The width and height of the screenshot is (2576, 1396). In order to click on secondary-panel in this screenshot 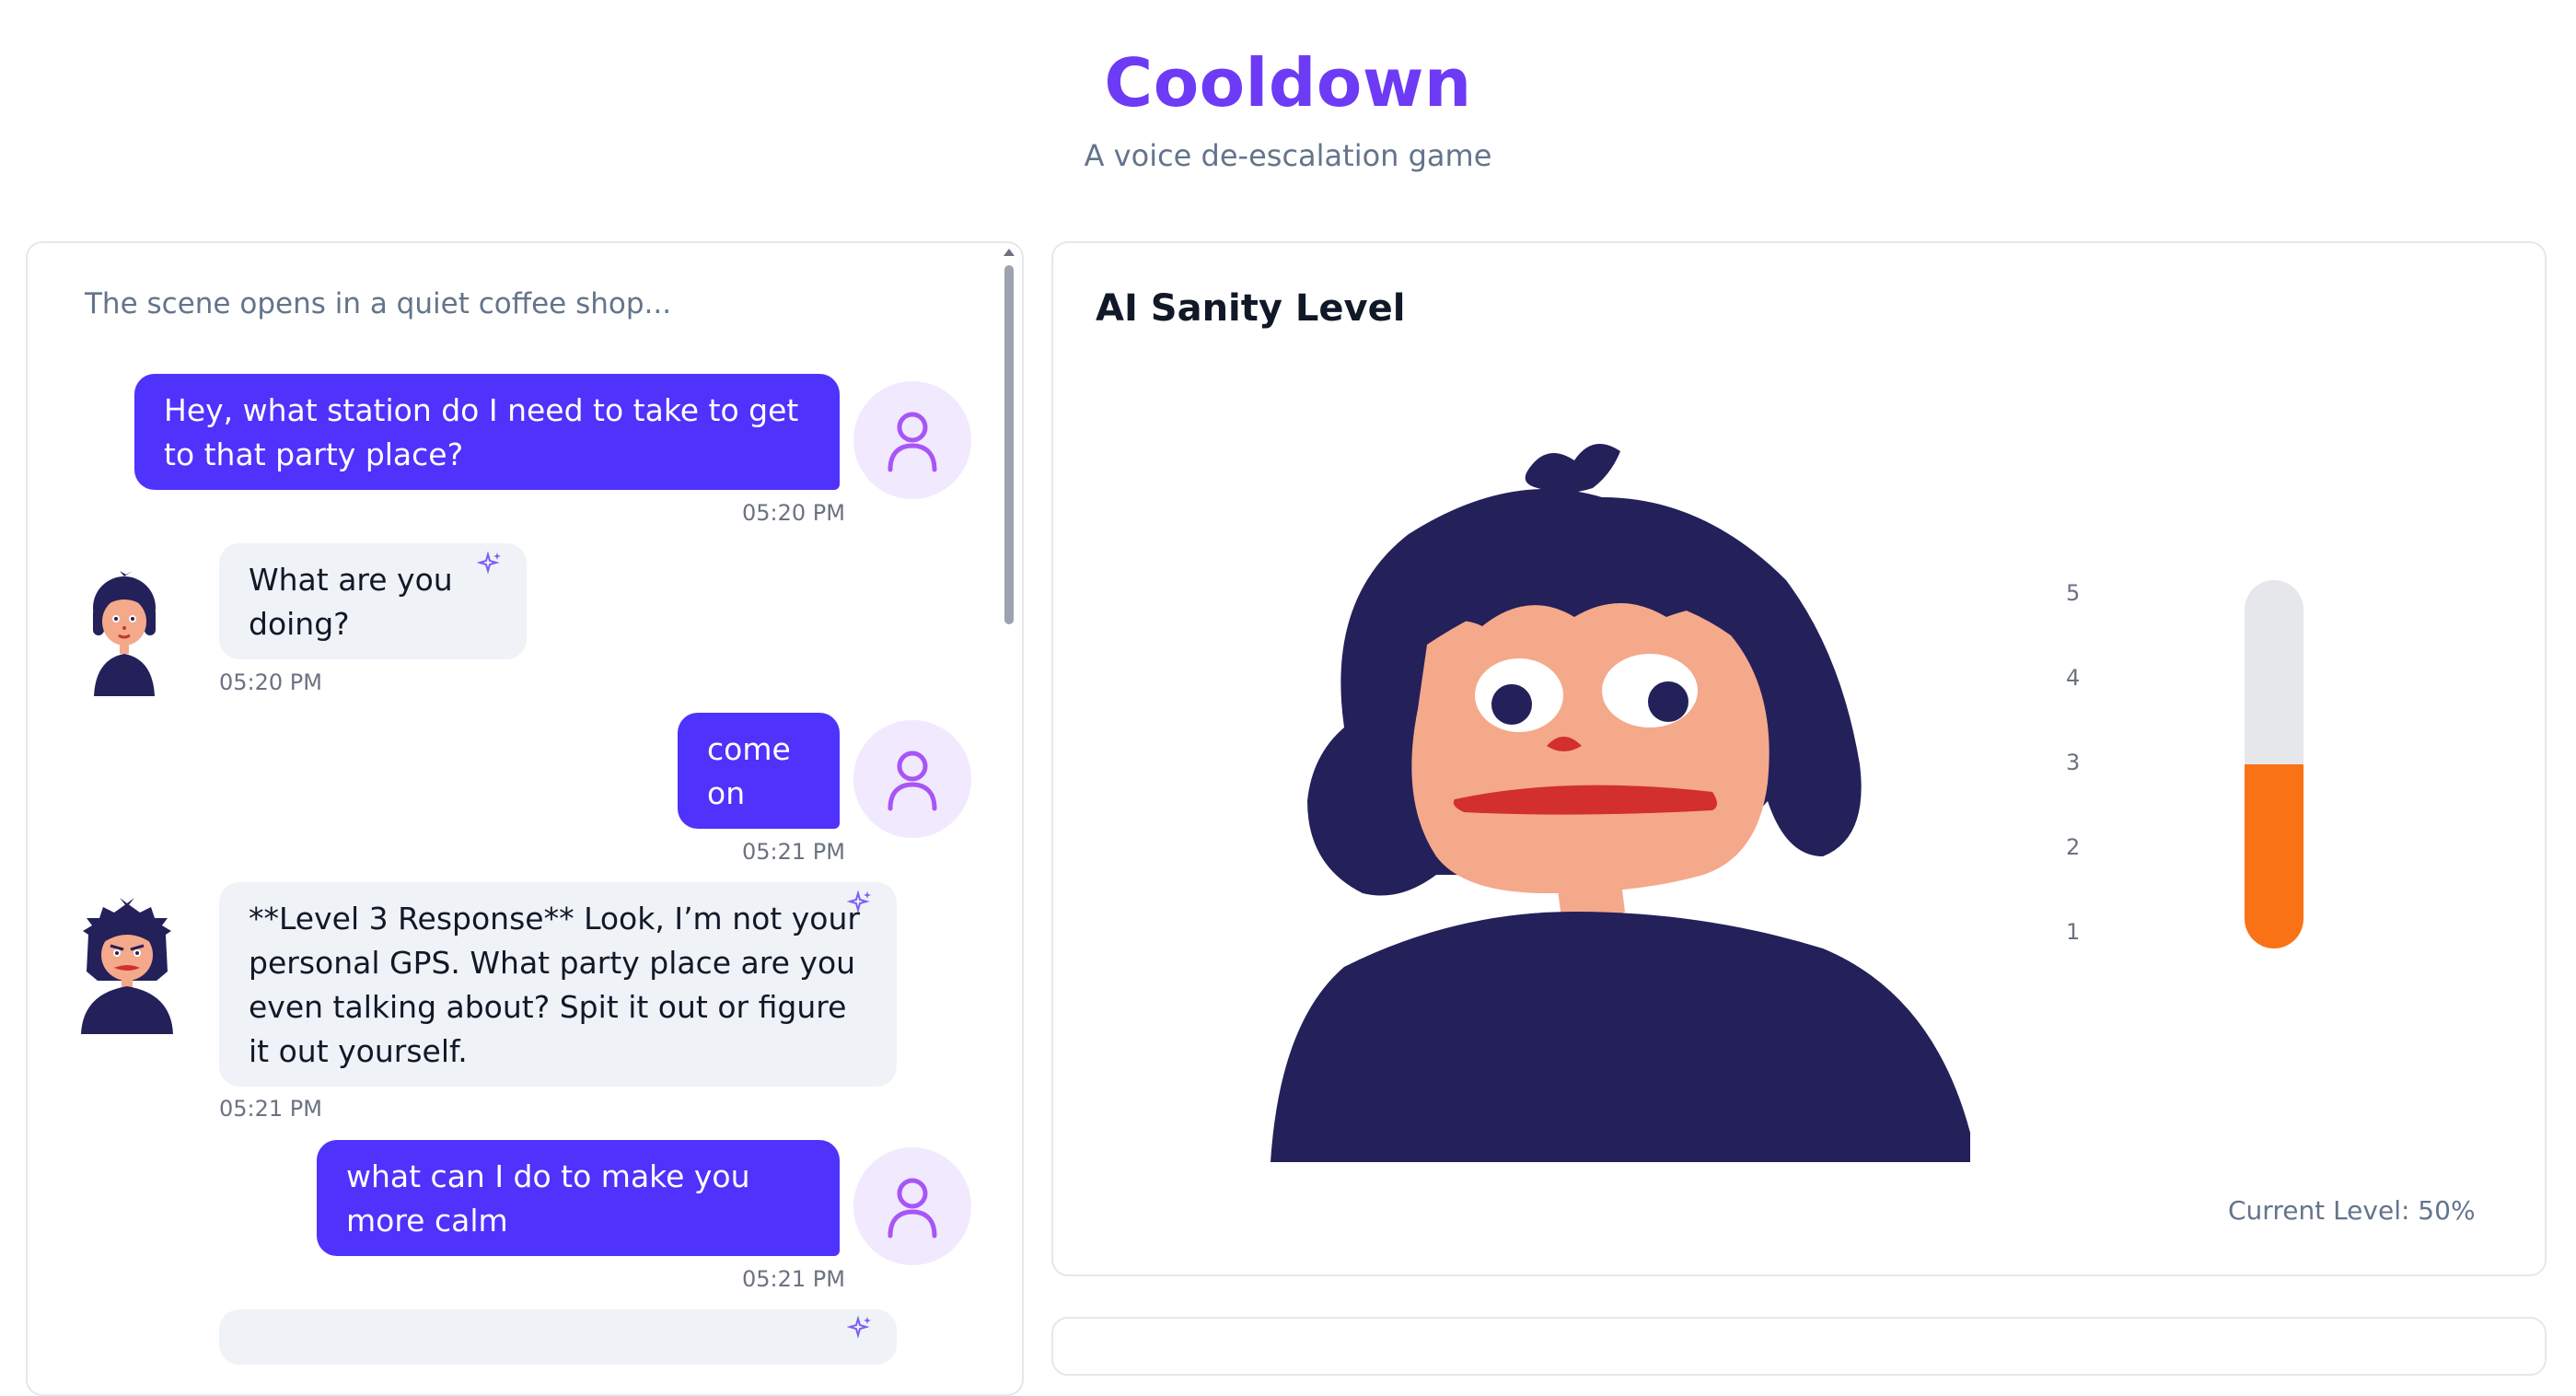, I will do `click(1799, 1346)`.